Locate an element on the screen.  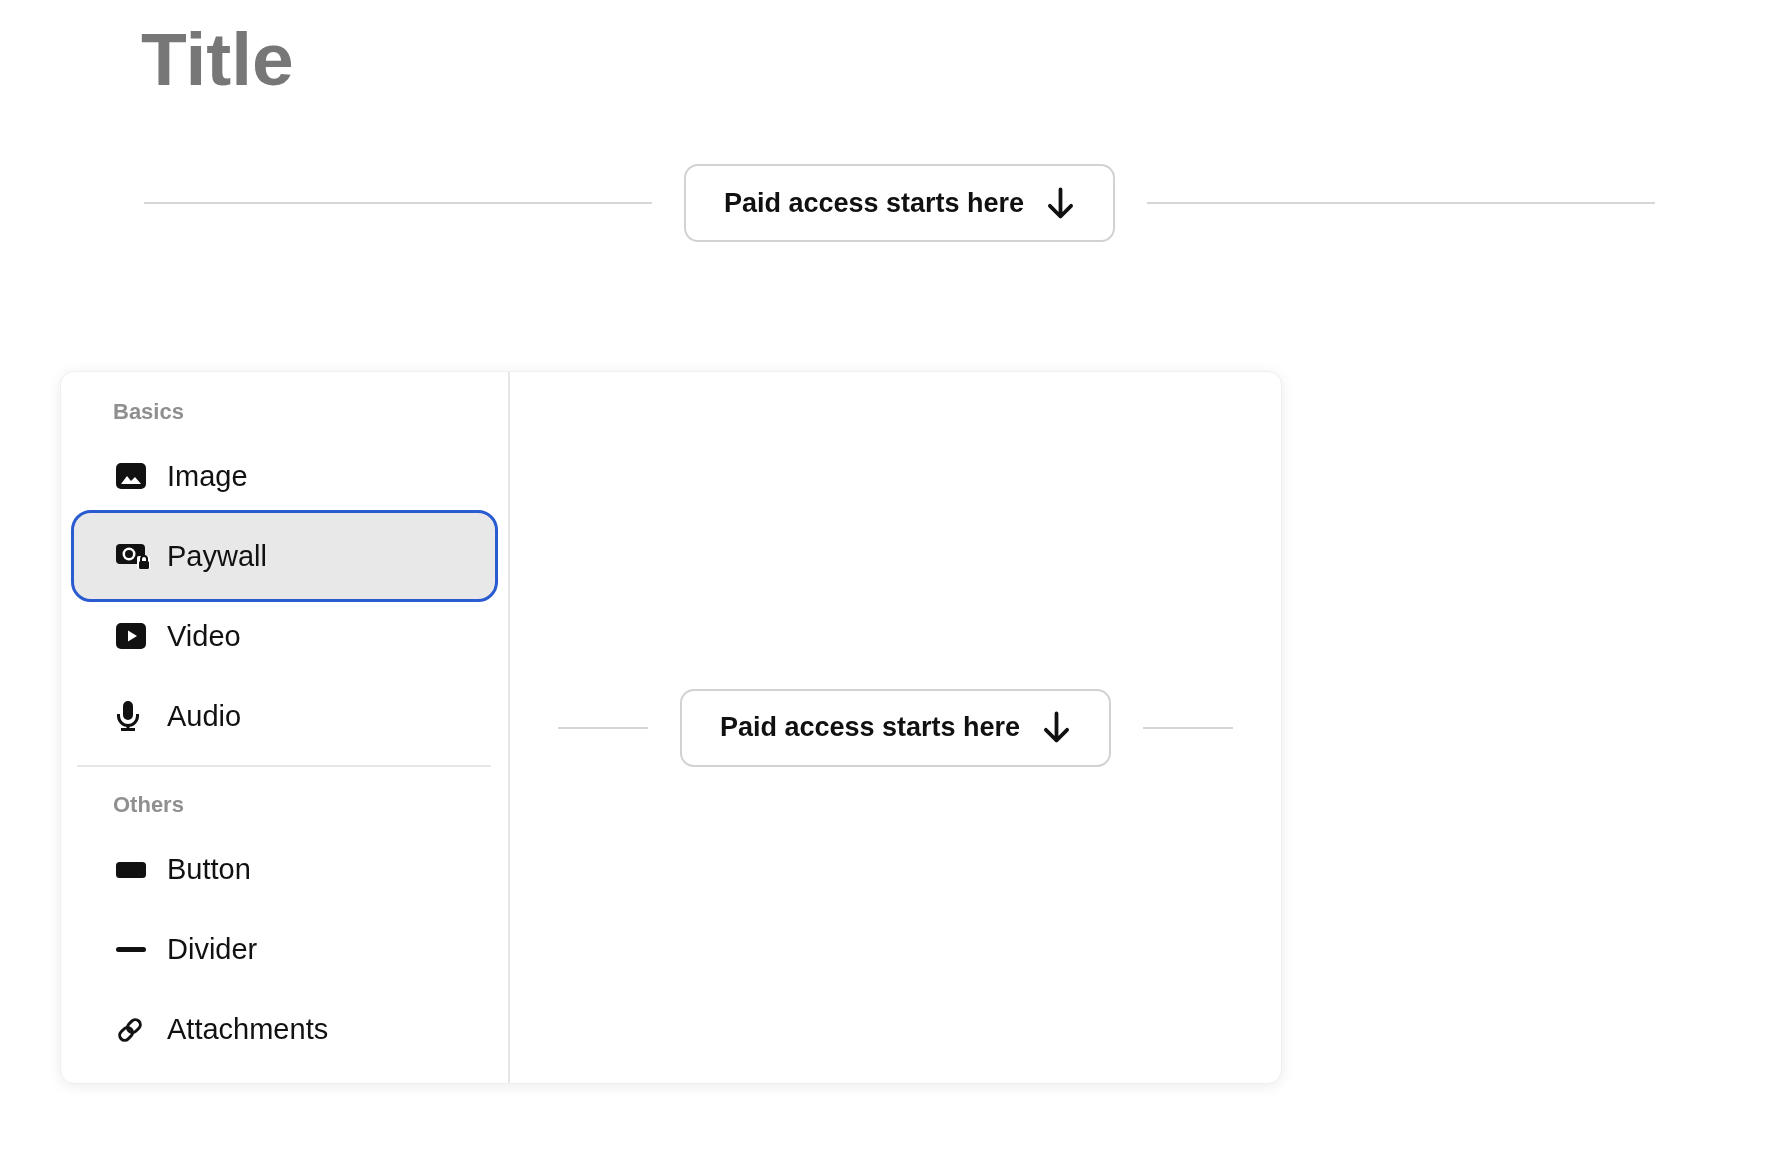
microphone-icon is located at coordinates (128, 716).